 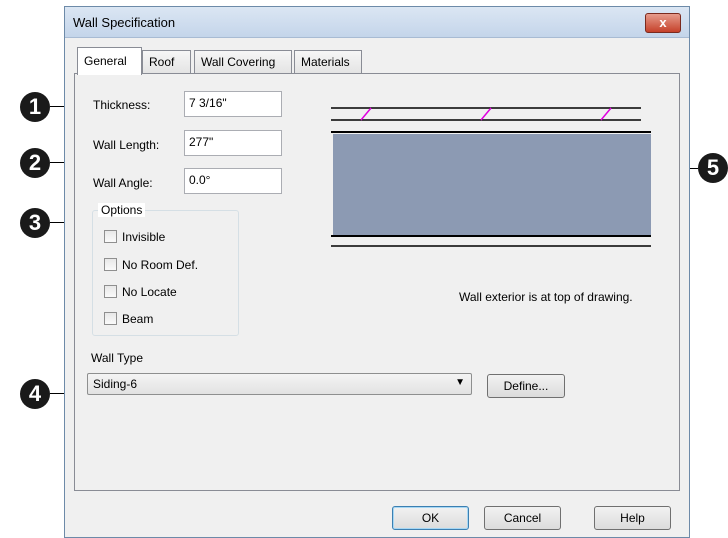 I want to click on dialog-title: Wall Specification, so click(x=124, y=22).